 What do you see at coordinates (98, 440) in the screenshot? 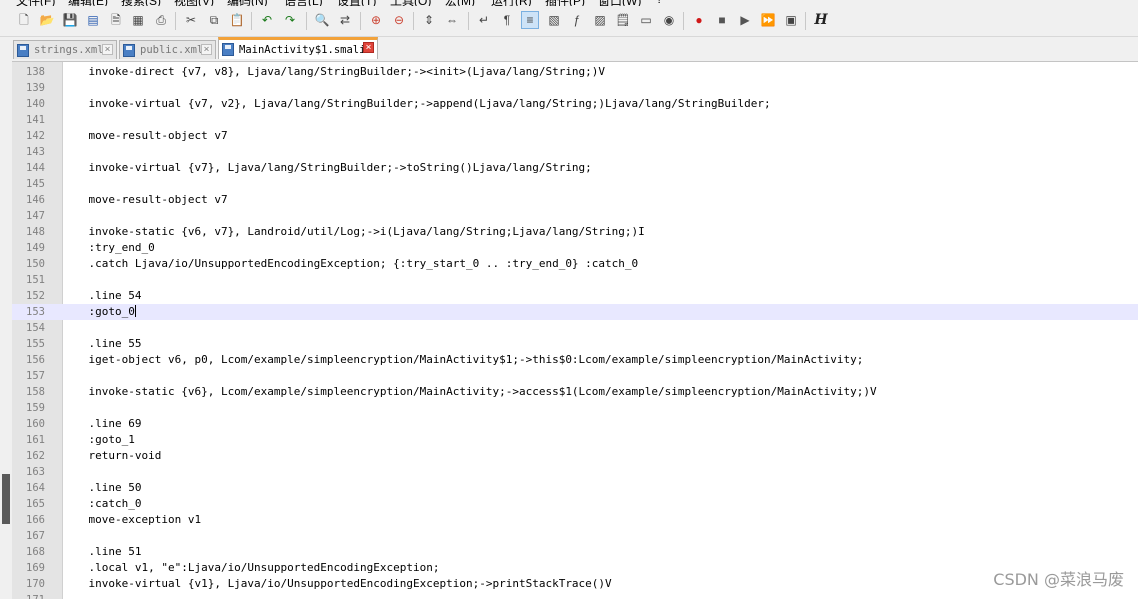
I see `code-text: :goto_1` at bounding box center [98, 440].